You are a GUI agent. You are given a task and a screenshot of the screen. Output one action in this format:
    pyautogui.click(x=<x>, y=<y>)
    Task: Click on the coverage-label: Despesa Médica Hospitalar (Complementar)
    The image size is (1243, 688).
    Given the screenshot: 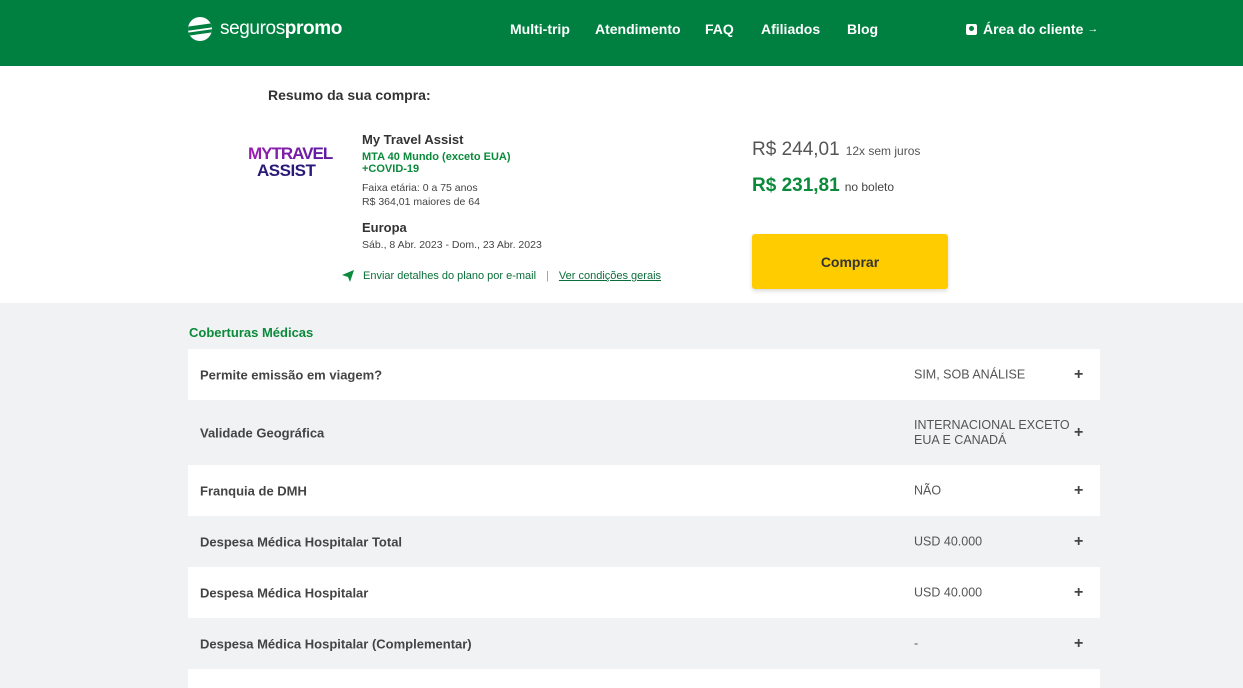 What is the action you would take?
    pyautogui.click(x=336, y=643)
    